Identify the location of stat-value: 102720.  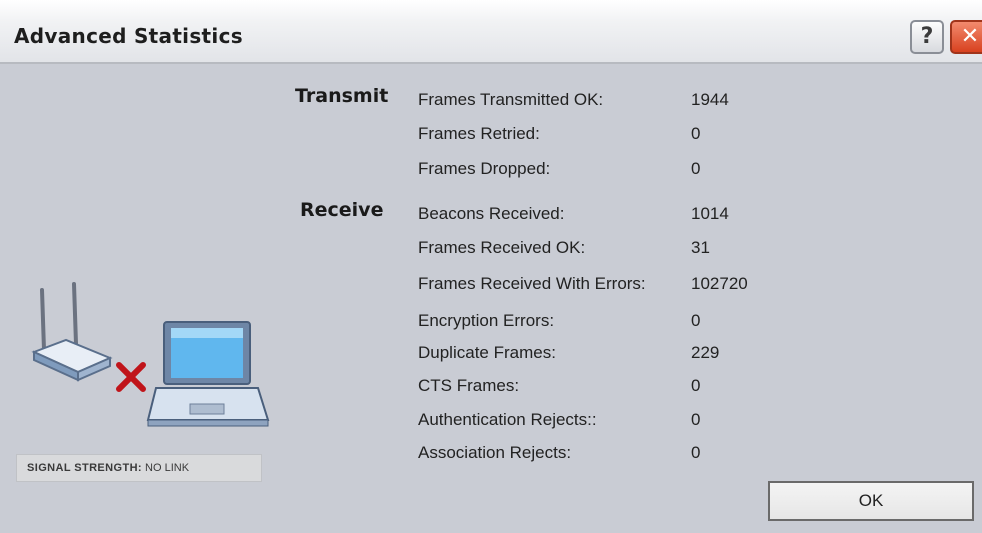
(719, 283).